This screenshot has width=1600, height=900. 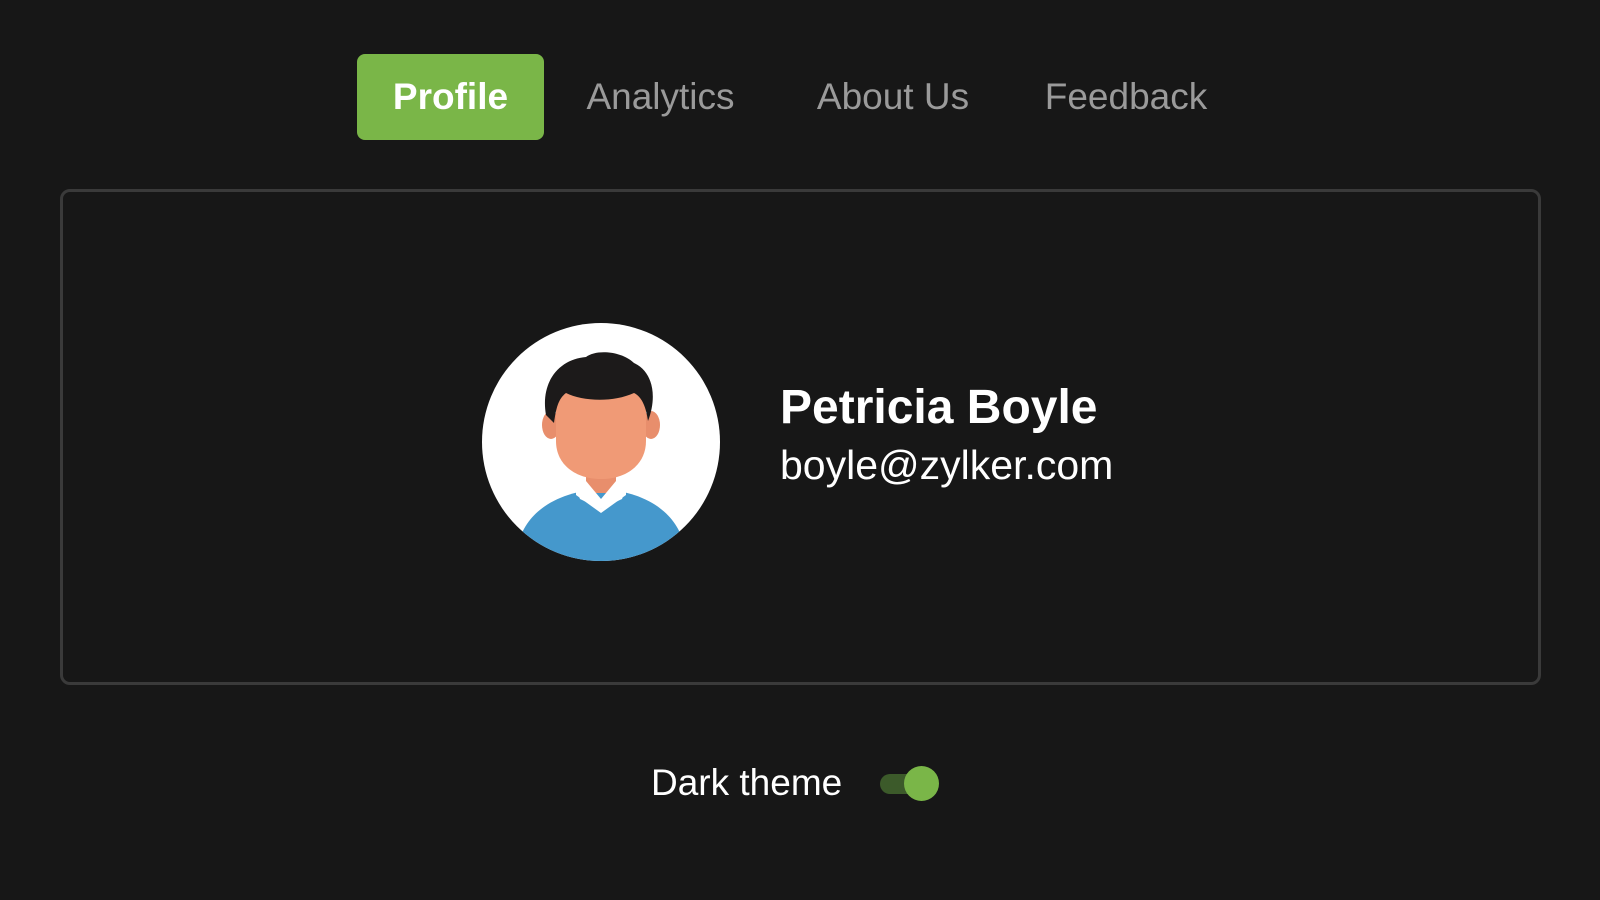 I want to click on user-name: Petricia Boyle, so click(x=939, y=407).